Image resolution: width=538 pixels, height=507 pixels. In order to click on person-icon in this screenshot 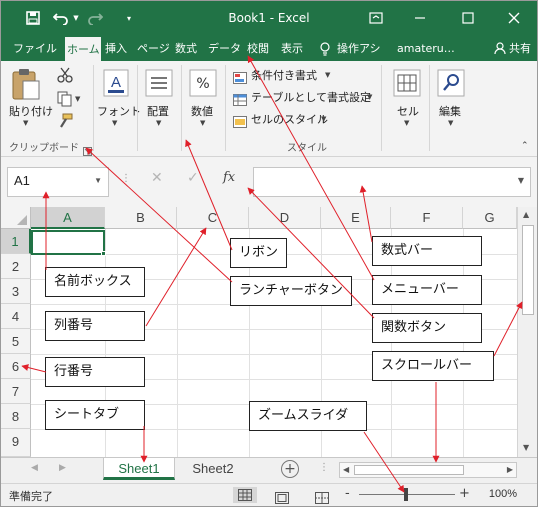, I will do `click(499, 48)`.